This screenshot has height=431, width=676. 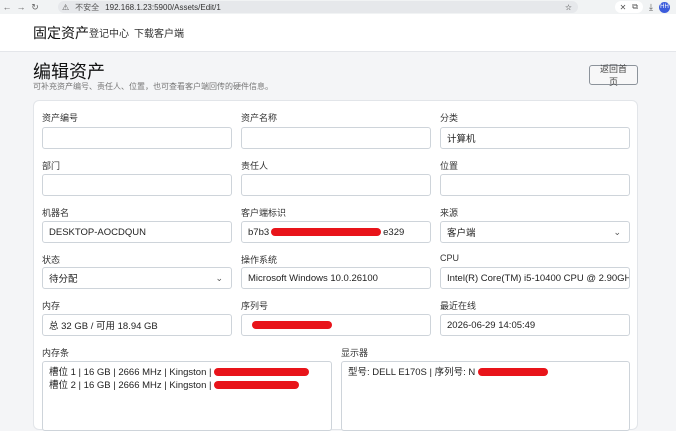 What do you see at coordinates (629, 7) in the screenshot?
I see `extension-pill: ✕ ⧉` at bounding box center [629, 7].